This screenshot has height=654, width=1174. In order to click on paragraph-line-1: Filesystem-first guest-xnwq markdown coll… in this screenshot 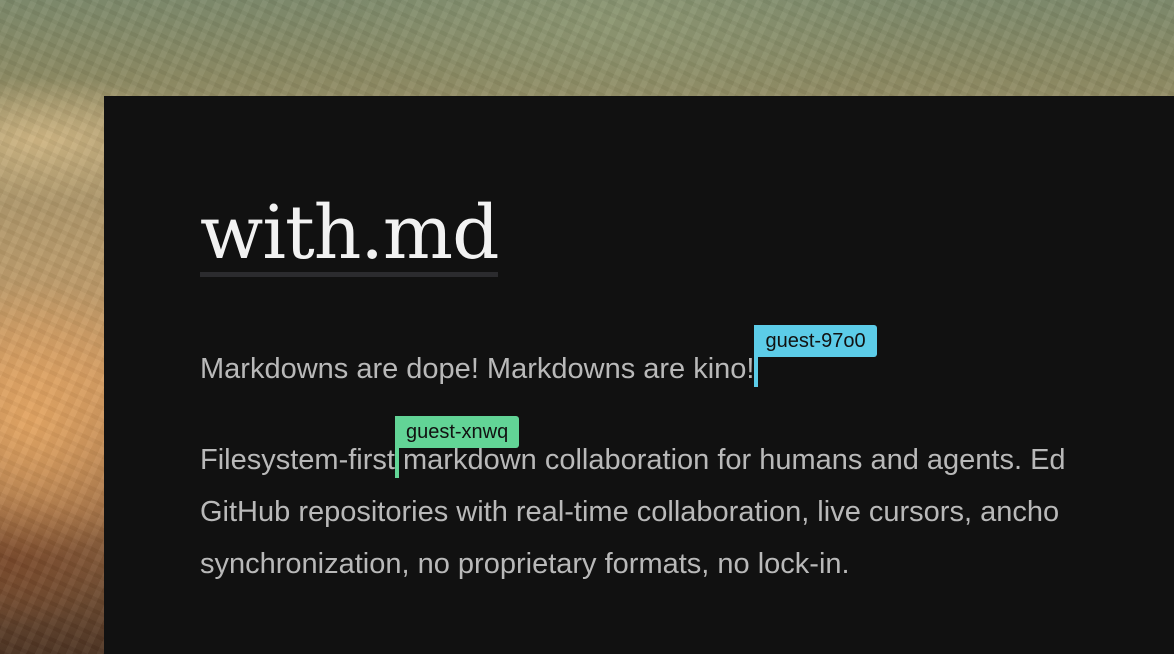, I will do `click(633, 451)`.